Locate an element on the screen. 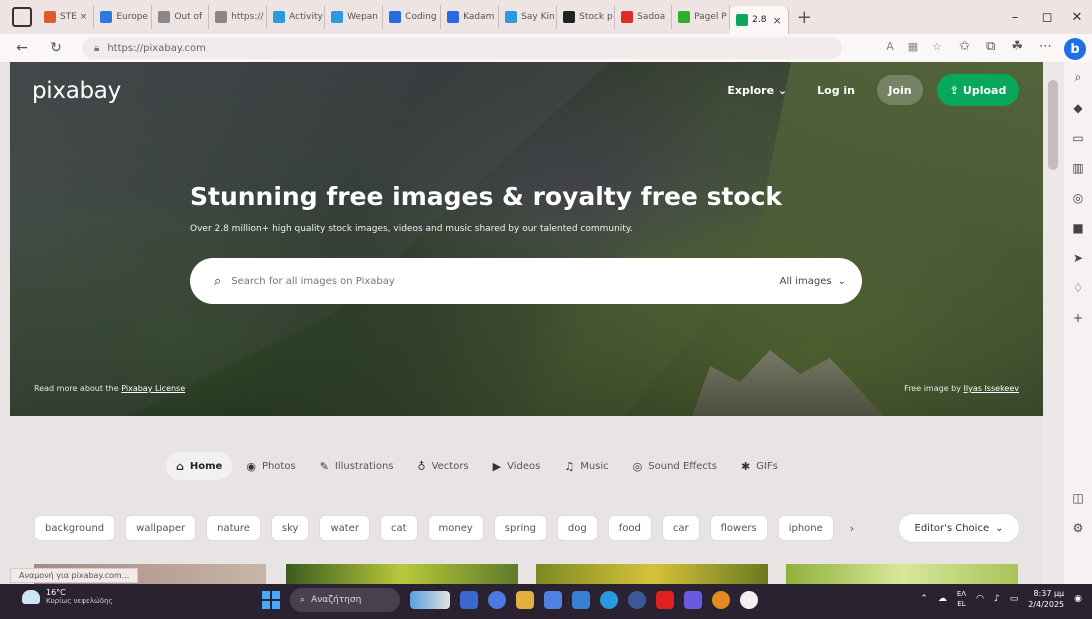  speaker-icon: ♪ is located at coordinates (997, 599).